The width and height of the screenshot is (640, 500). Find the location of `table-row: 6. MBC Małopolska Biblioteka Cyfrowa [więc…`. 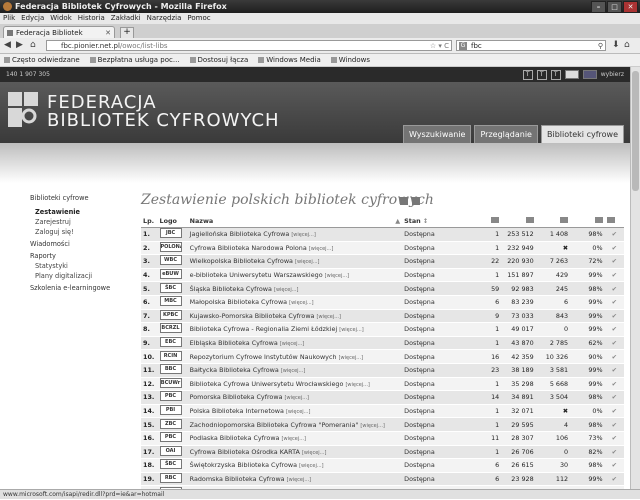

table-row: 6. MBC Małopolska Biblioteka Cyfrowa [więc… is located at coordinates (382, 302).